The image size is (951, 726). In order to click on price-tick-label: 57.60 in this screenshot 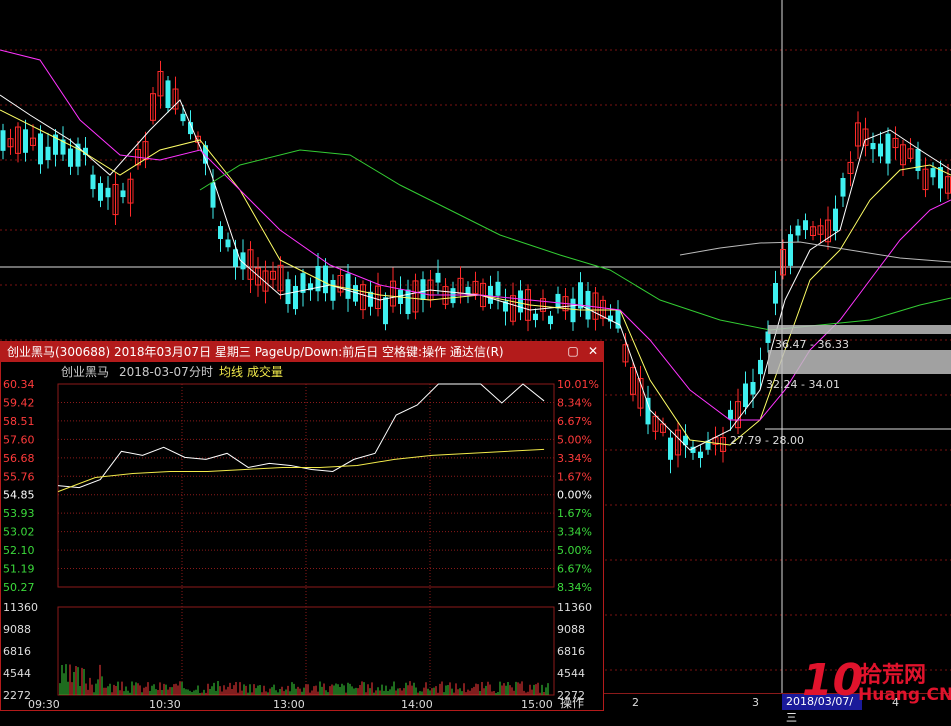, I will do `click(19, 439)`.